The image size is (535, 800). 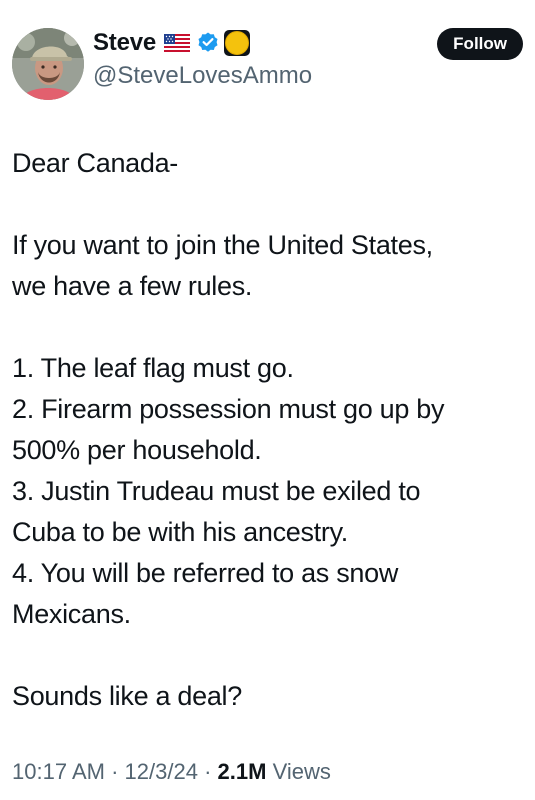 I want to click on views-count: 2.1M, so click(x=242, y=771).